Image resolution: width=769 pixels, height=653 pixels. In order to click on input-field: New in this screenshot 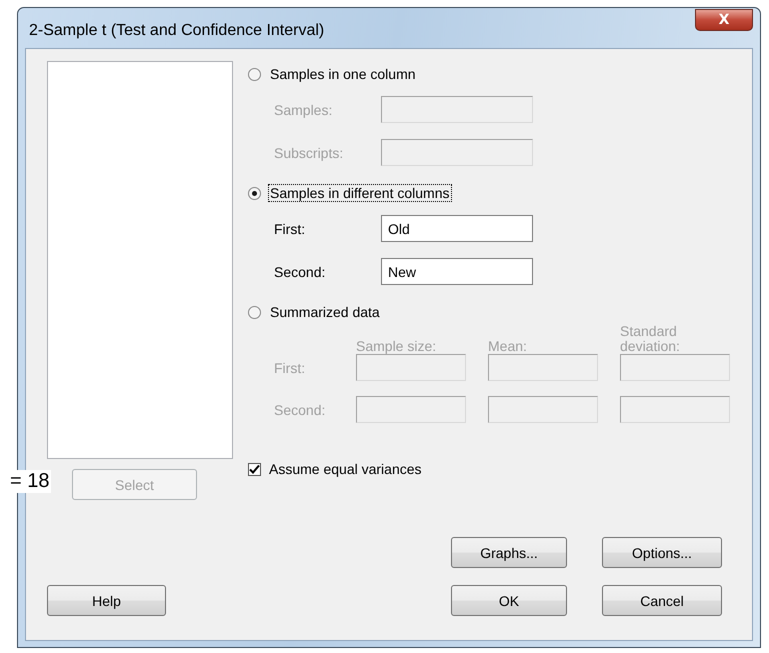, I will do `click(457, 271)`.